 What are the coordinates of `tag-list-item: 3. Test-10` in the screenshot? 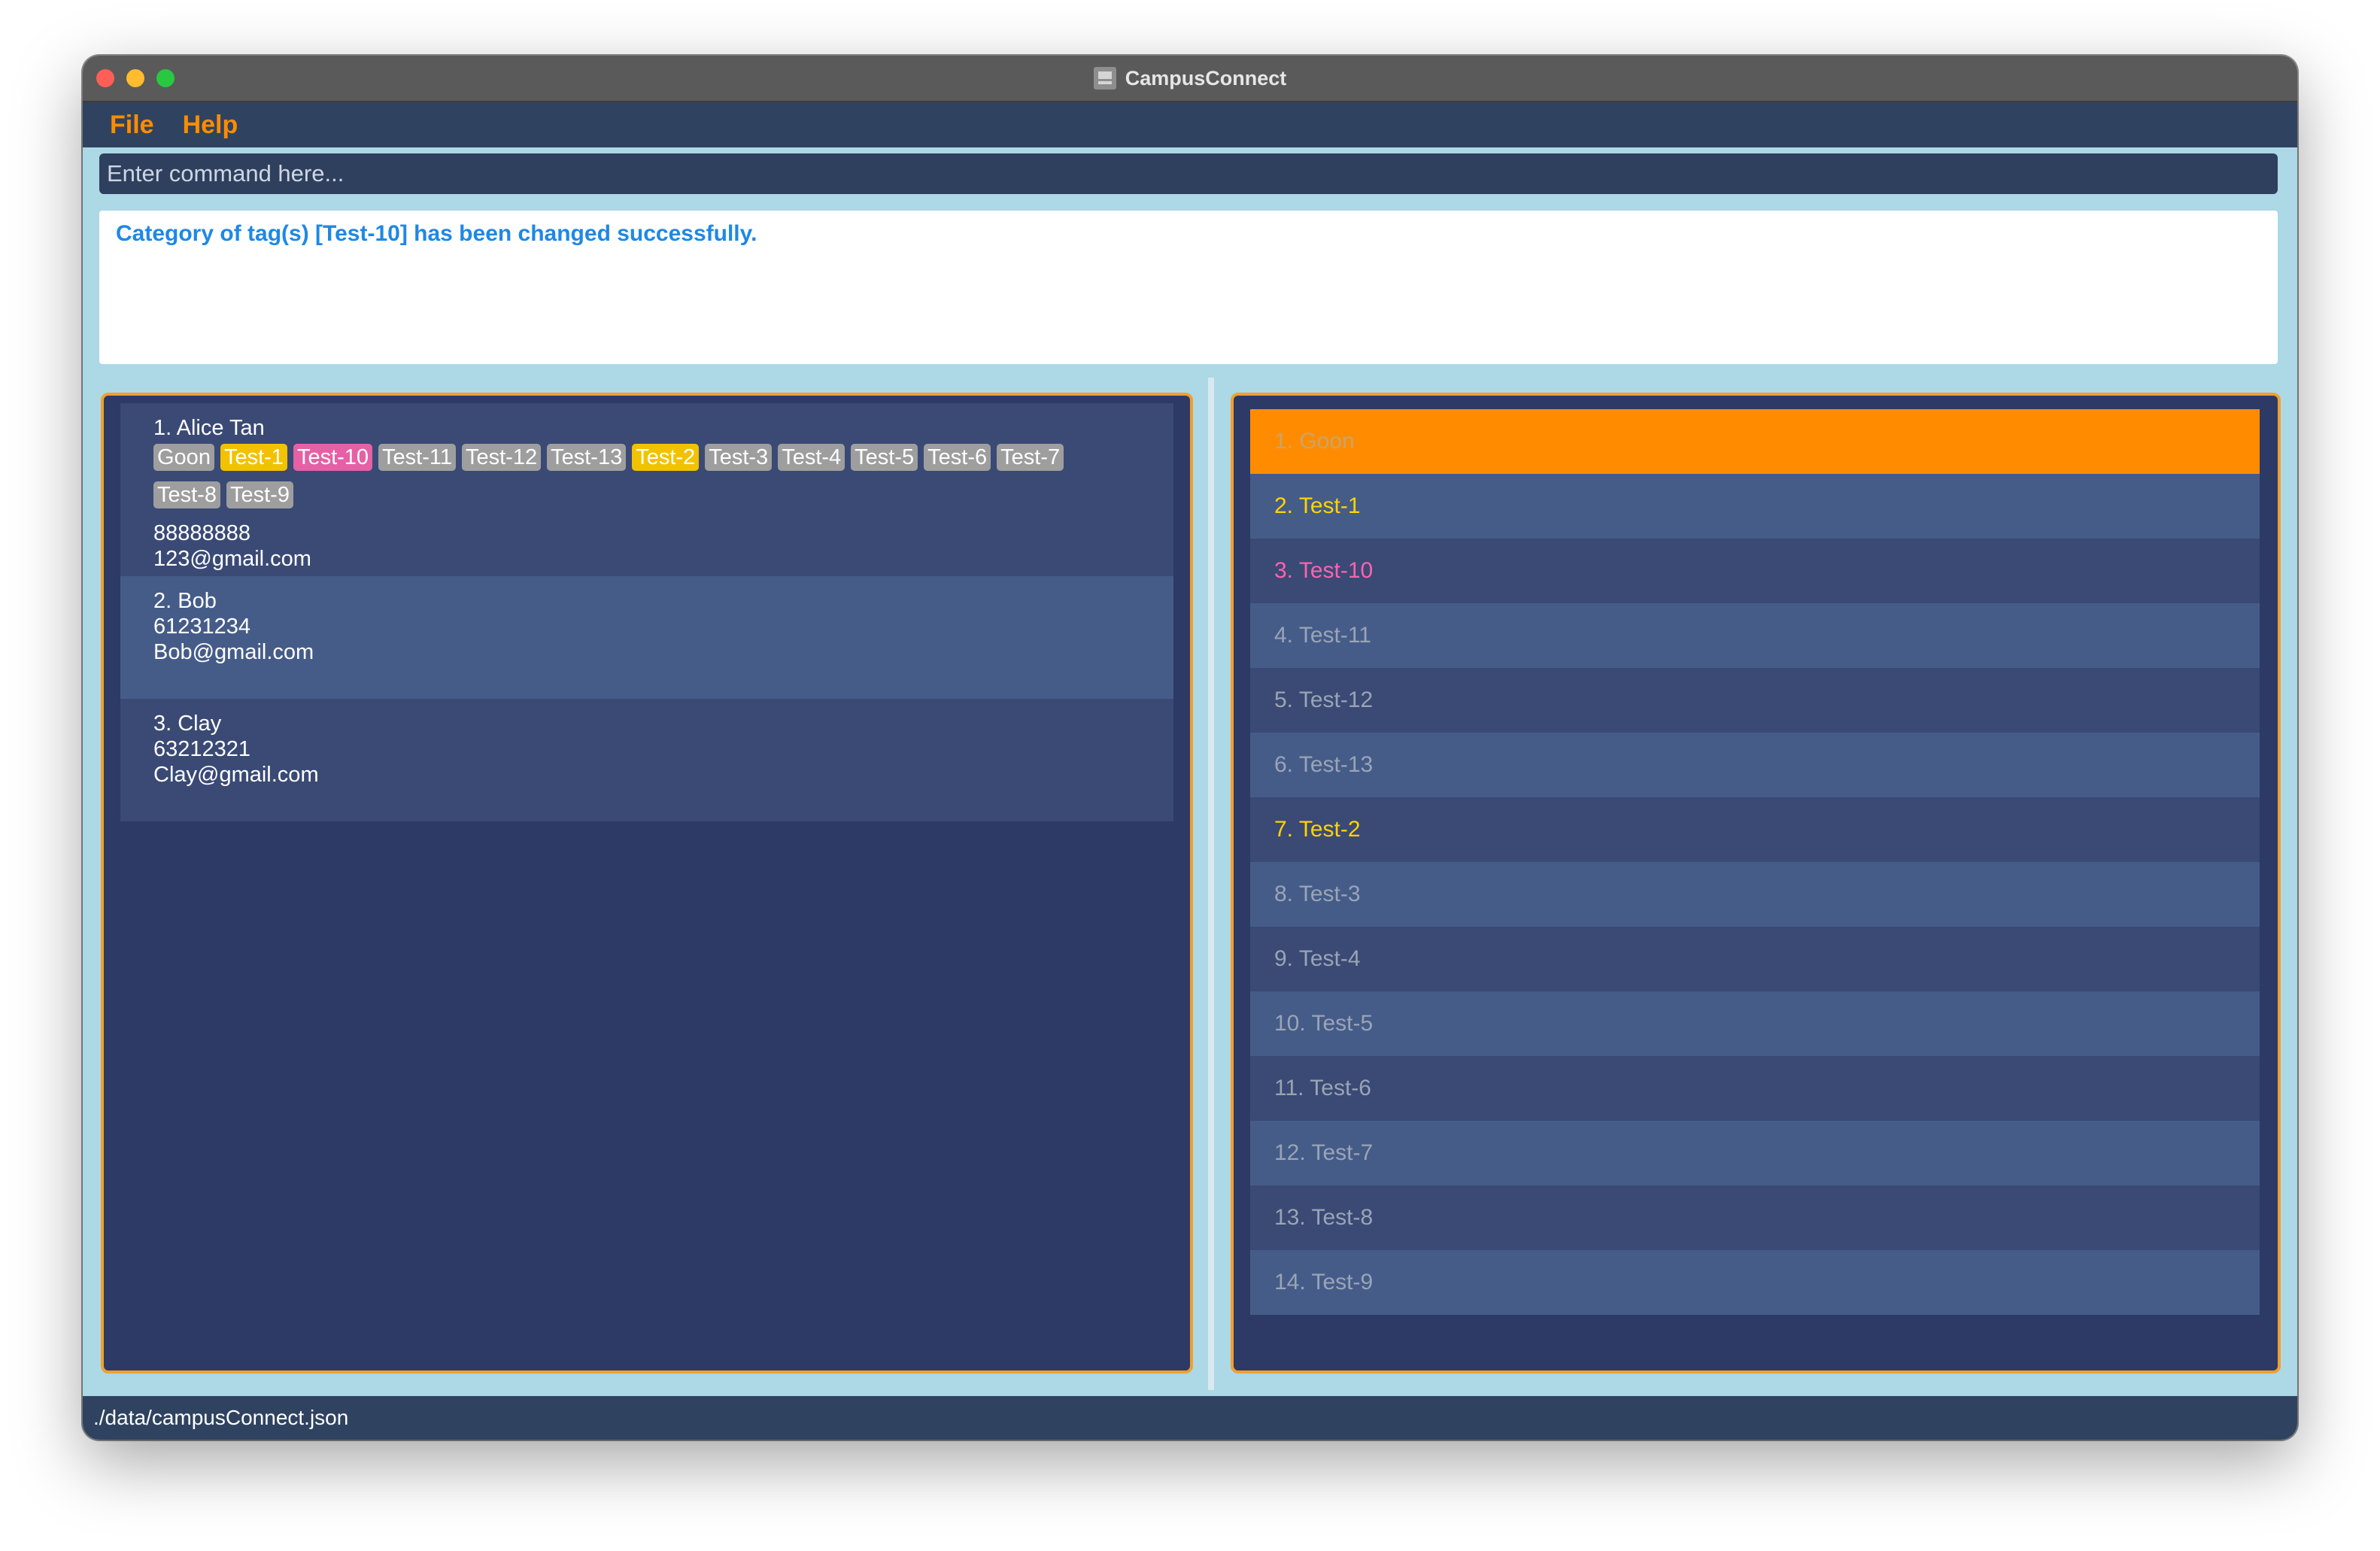 It's located at (1755, 571).